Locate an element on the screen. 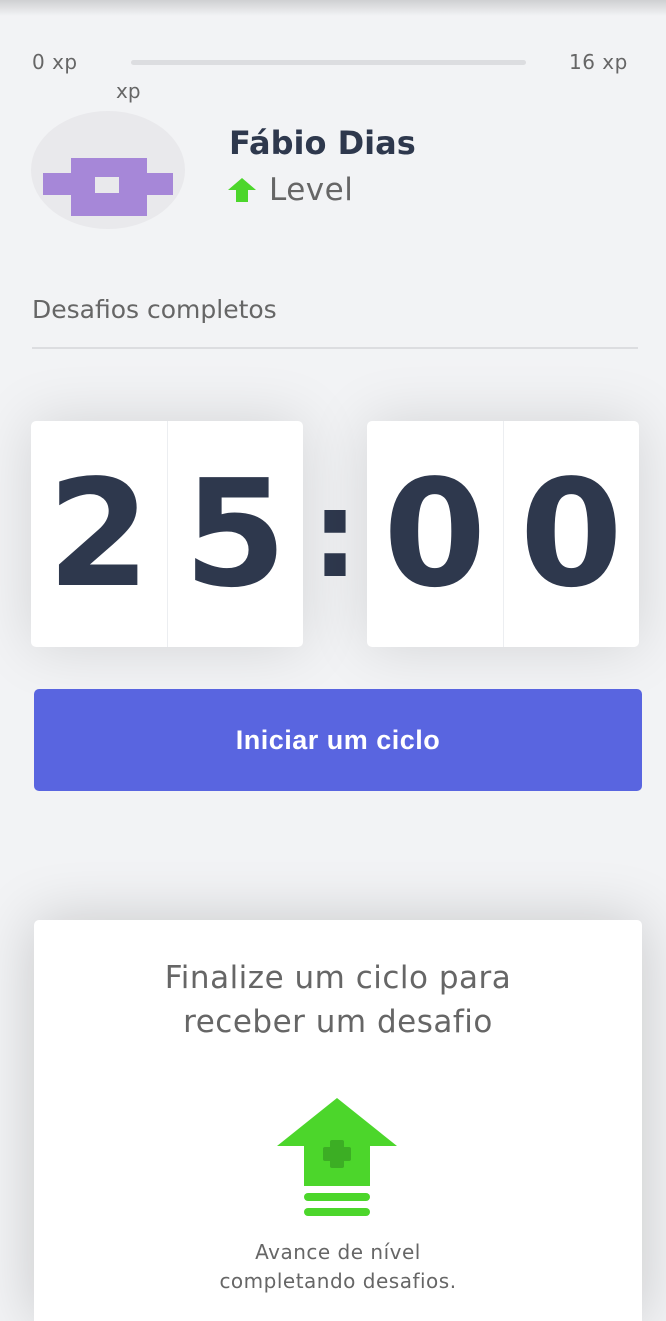  xp-start-label: 0 xp is located at coordinates (55, 62).